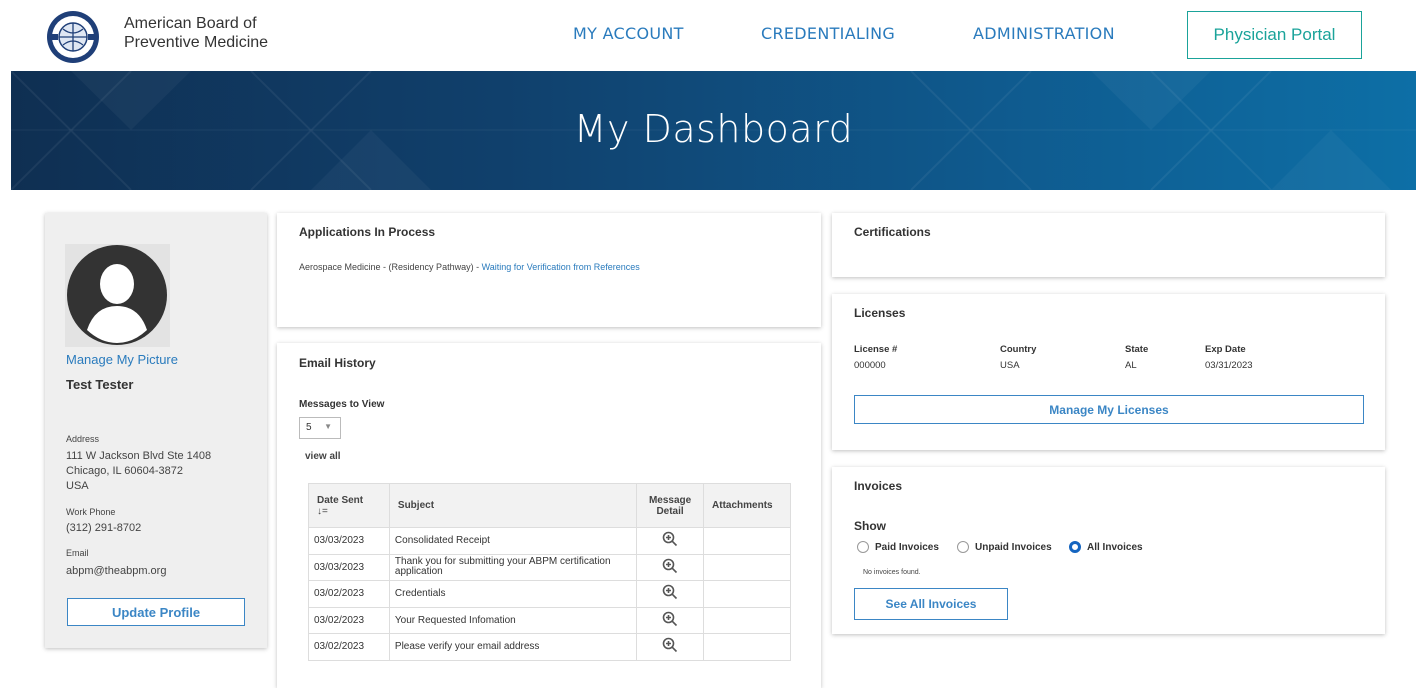  I want to click on abpm-logo-icon, so click(73, 37).